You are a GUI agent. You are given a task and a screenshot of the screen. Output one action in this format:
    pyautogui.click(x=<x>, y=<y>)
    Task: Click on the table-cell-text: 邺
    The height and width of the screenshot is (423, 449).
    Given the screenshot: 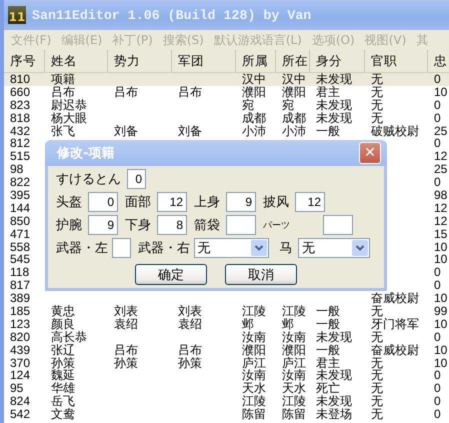 What is the action you would take?
    pyautogui.click(x=247, y=324)
    